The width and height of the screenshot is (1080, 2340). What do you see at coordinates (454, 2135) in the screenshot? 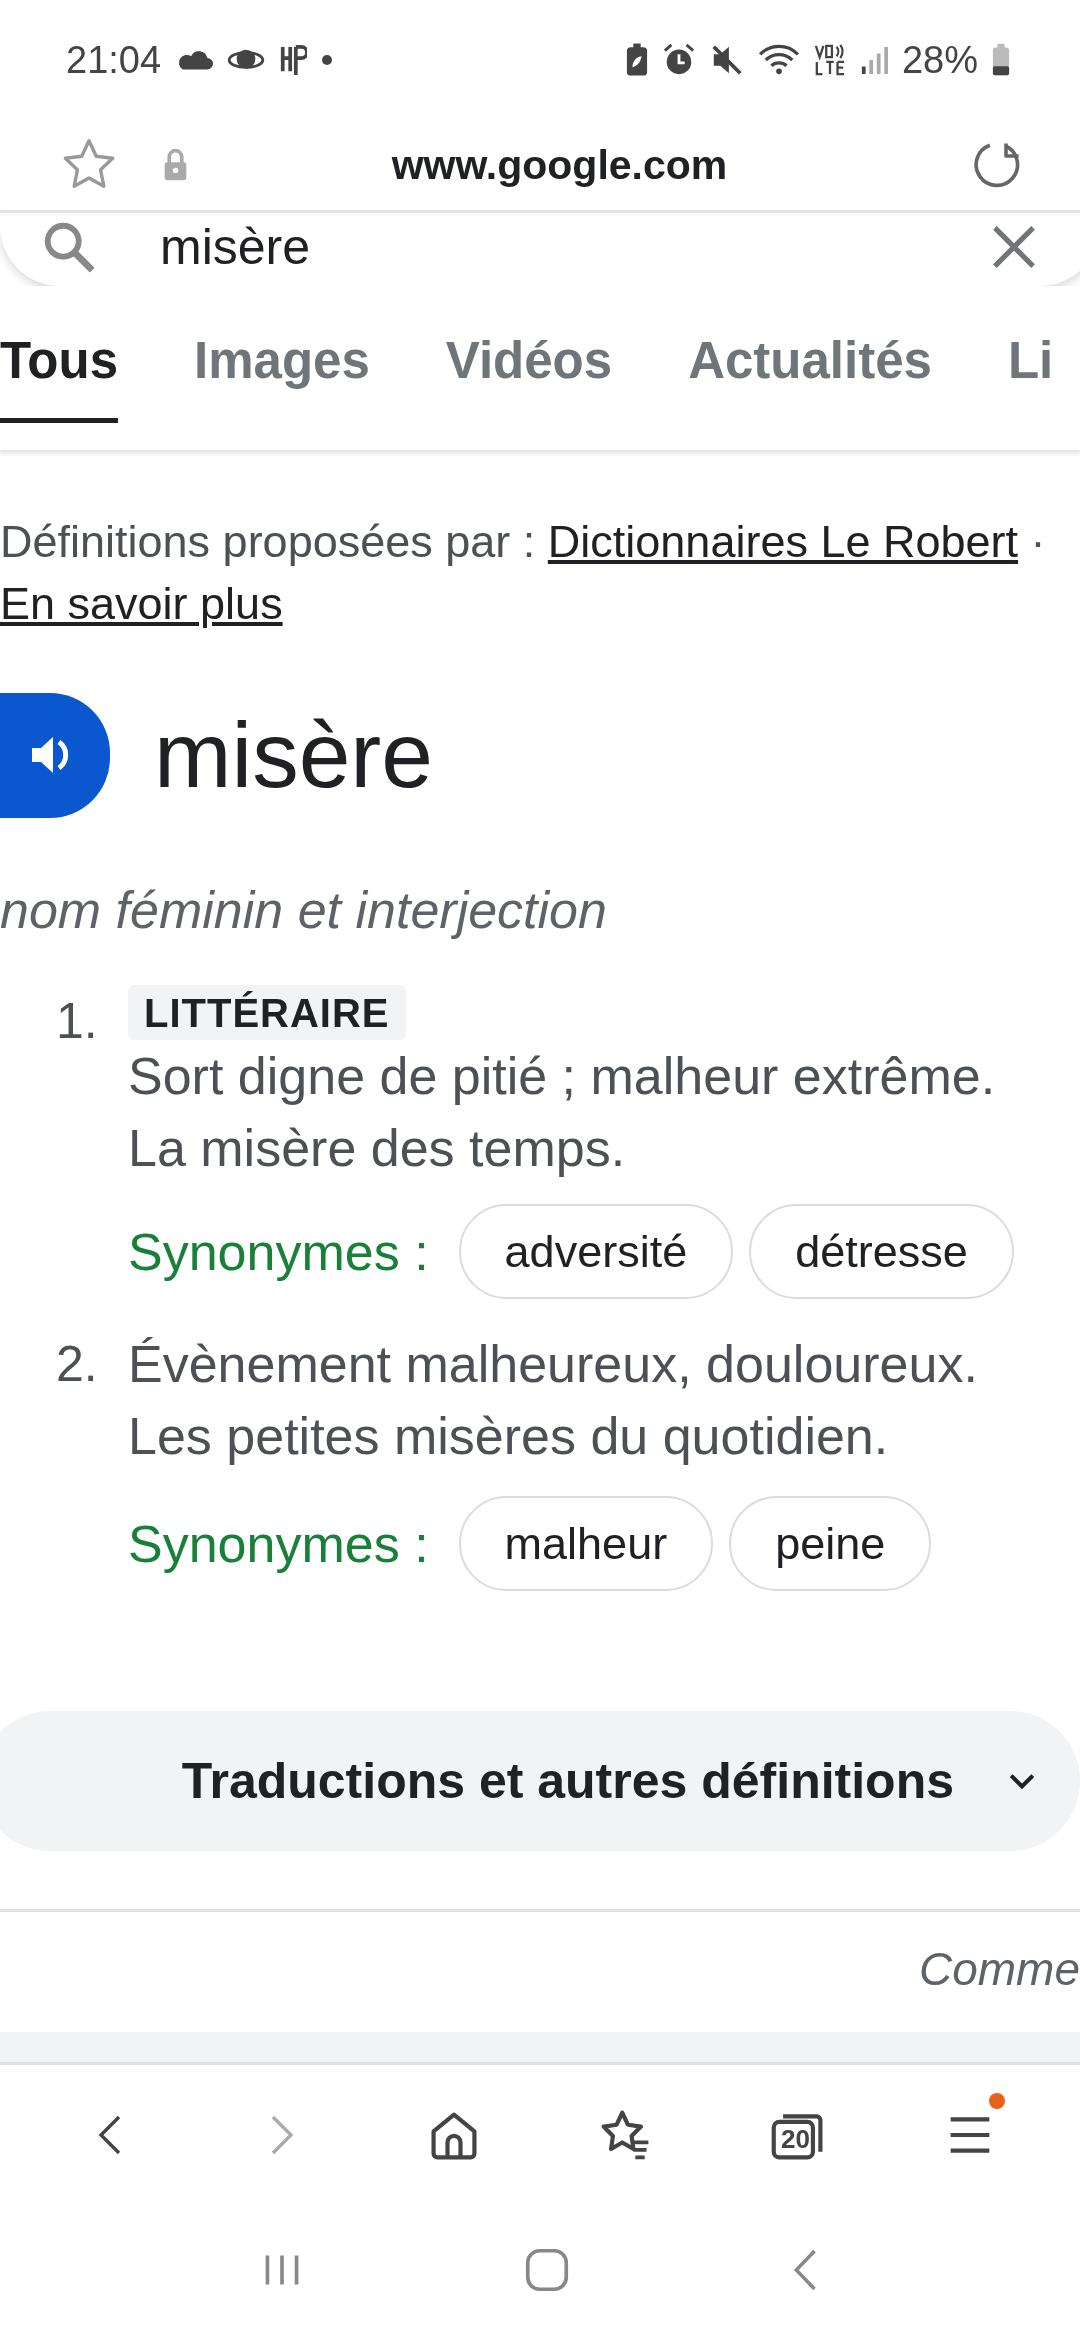
I see `home-icon` at bounding box center [454, 2135].